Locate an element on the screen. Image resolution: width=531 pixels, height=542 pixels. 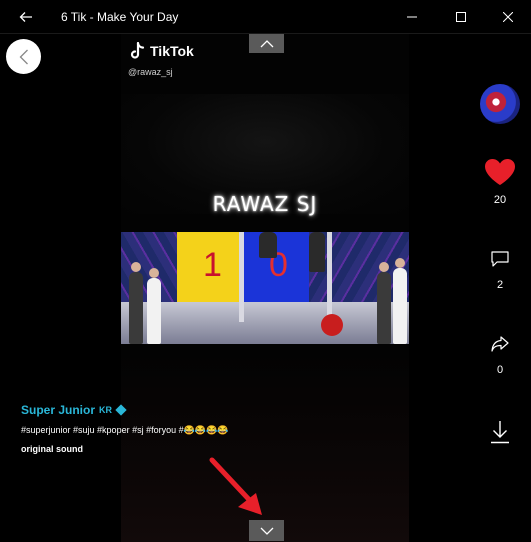
close-icon is located at coordinates (508, 17).